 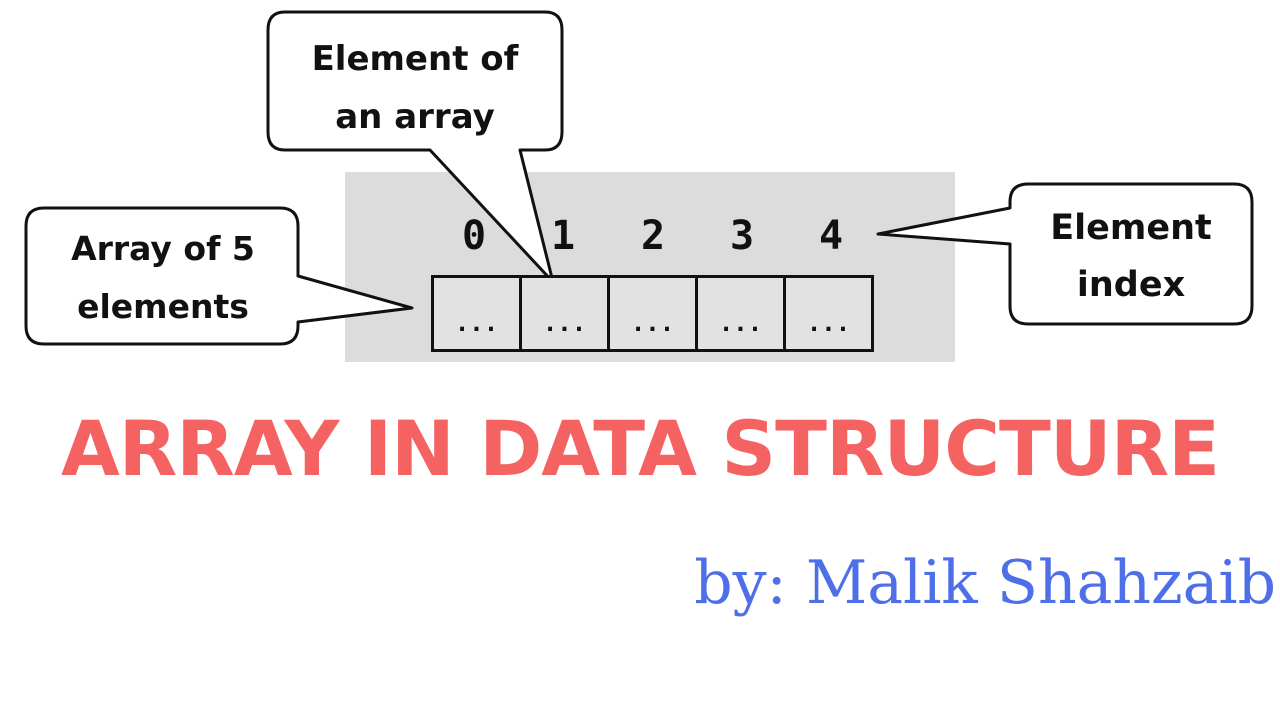 I want to click on callout-array-line1: Array of 5, so click(x=163, y=248).